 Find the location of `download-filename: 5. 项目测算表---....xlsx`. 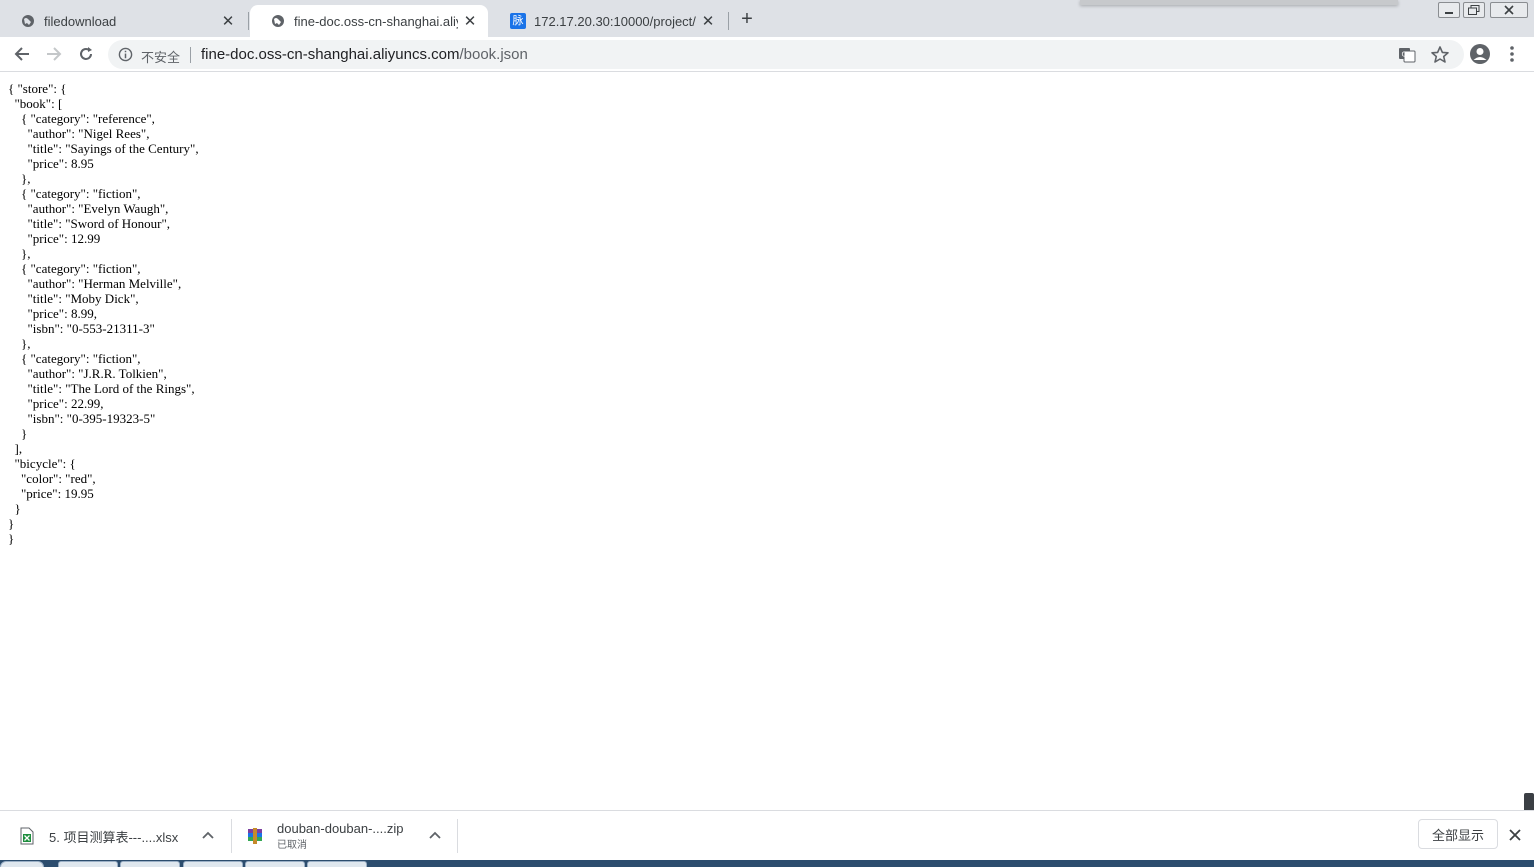

download-filename: 5. 项目测算表---....xlsx is located at coordinates (114, 837).